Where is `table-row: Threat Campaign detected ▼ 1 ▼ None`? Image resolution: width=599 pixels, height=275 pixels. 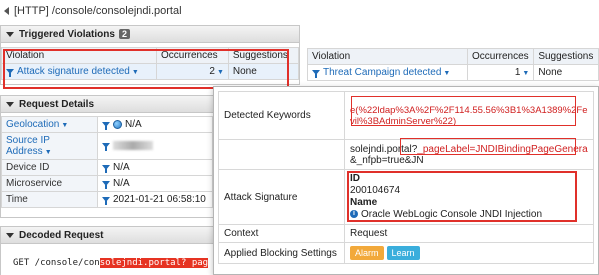
table-row: Threat Campaign detected ▼ 1 ▼ None is located at coordinates (453, 72).